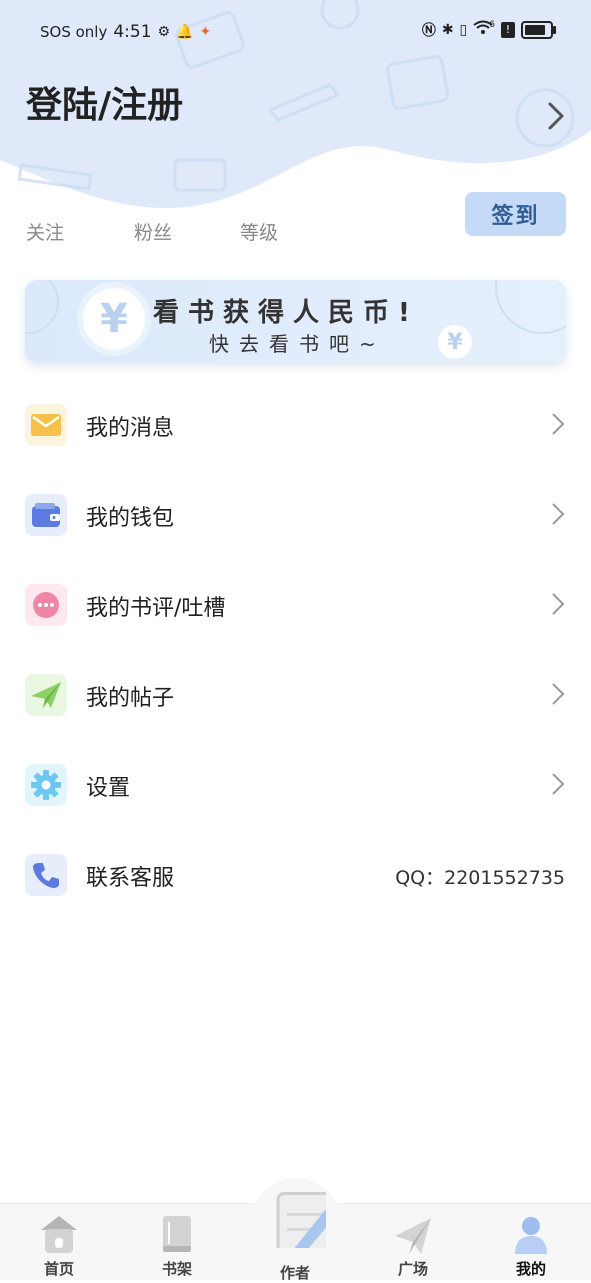  I want to click on clock-time: 4:51, so click(132, 32).